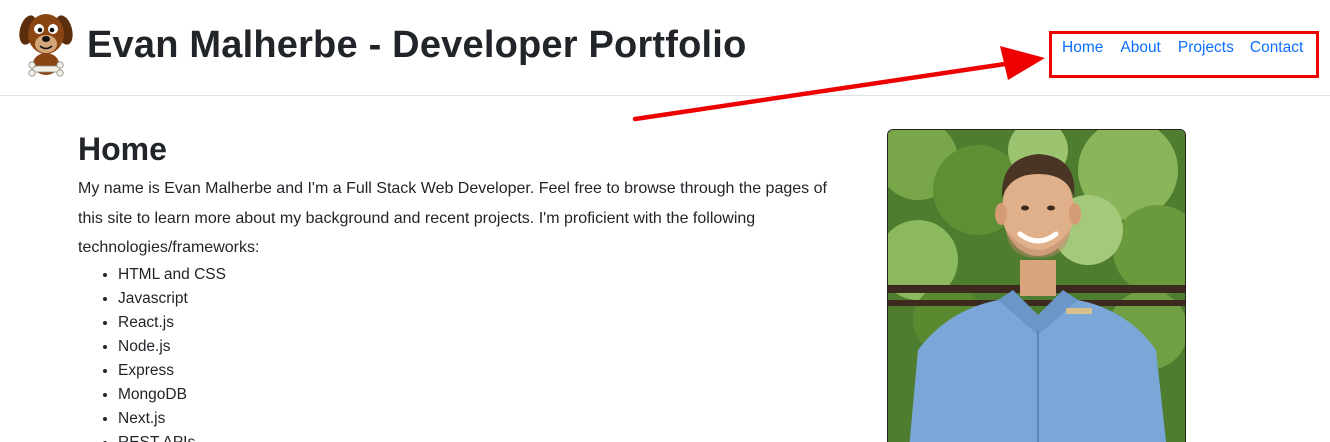 The height and width of the screenshot is (442, 1330). Describe the element at coordinates (478, 323) in the screenshot. I see `list-item: React.js` at that location.